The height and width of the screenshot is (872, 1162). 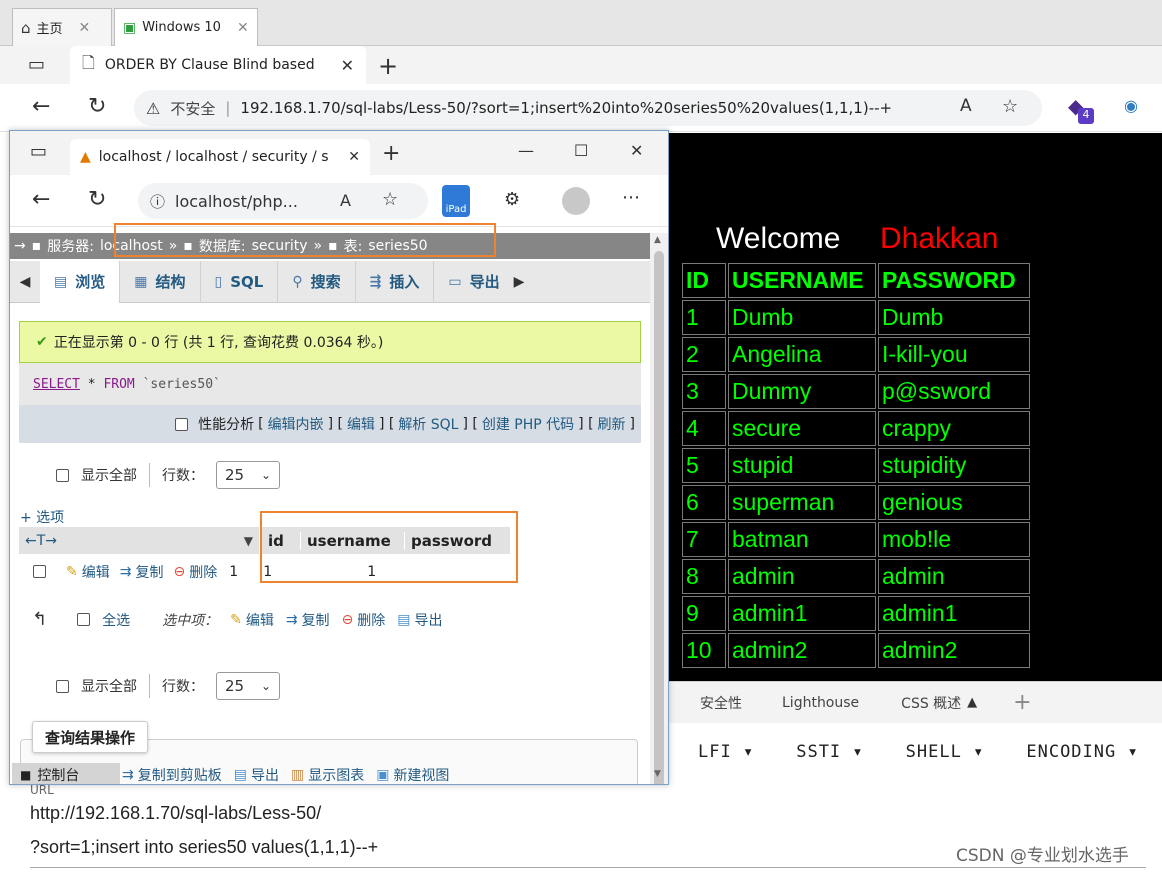 What do you see at coordinates (42, 517) in the screenshot?
I see `options-link: + 选项` at bounding box center [42, 517].